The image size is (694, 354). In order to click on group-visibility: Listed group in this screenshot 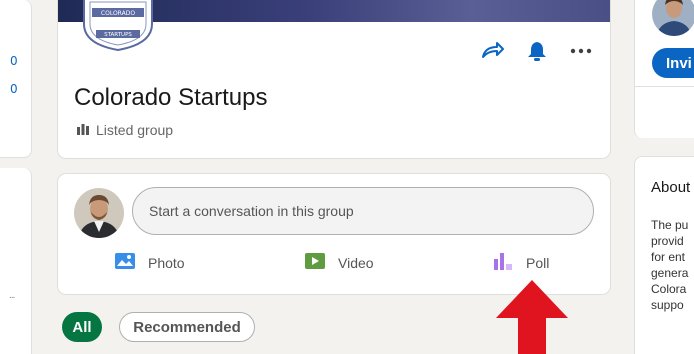, I will do `click(124, 130)`.